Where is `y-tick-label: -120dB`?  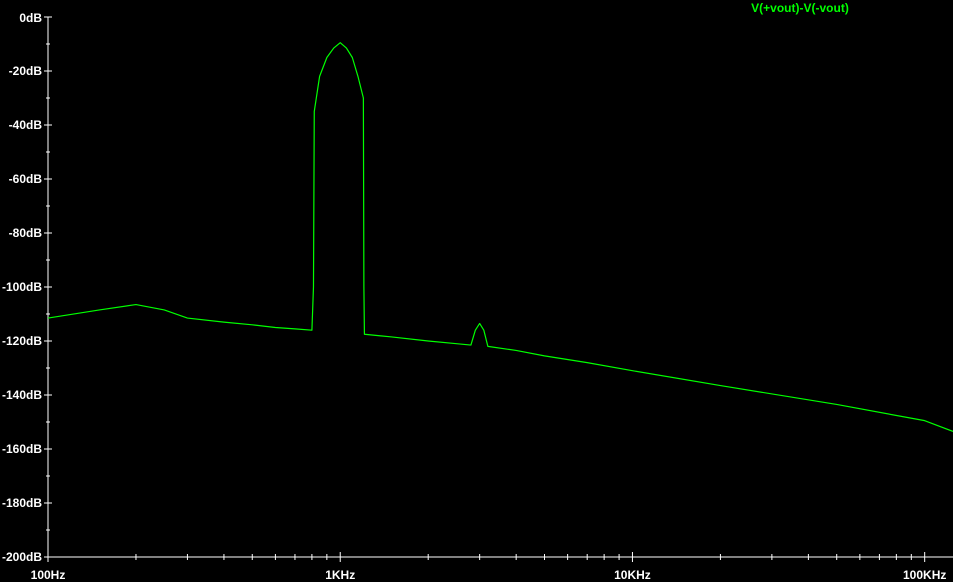
y-tick-label: -120dB is located at coordinates (22, 341).